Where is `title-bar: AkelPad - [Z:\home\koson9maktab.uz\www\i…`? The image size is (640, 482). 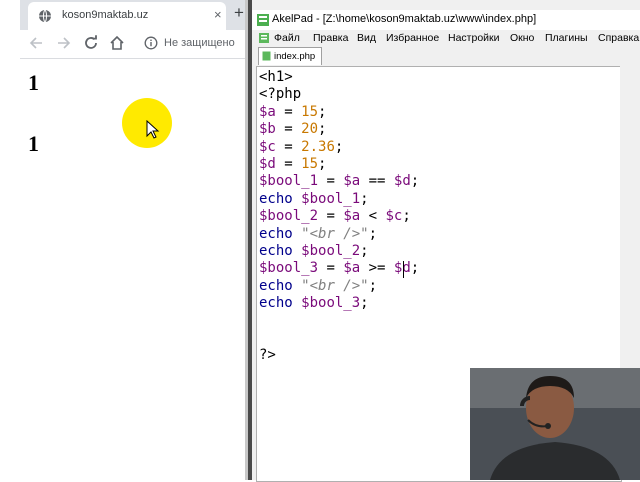 title-bar: AkelPad - [Z:\home\koson9maktab.uz\www\i… is located at coordinates (446, 20).